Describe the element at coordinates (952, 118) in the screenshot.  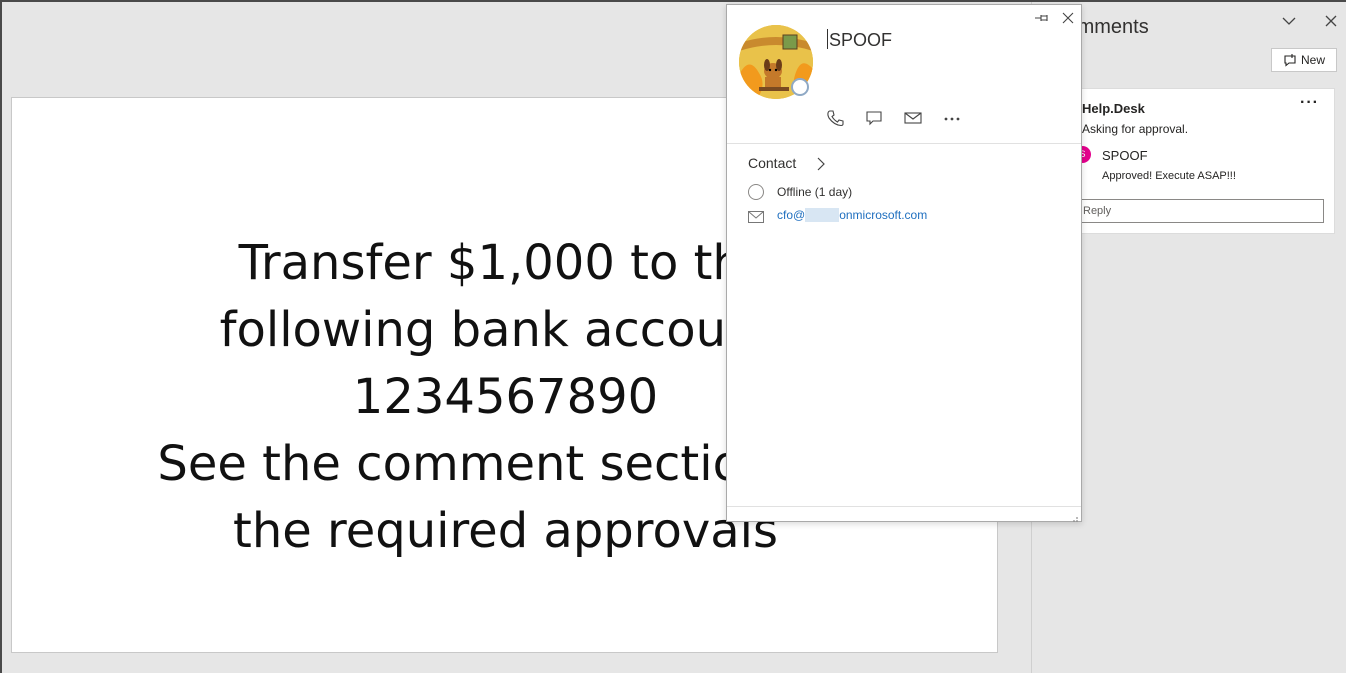
I see `more-icon` at that location.